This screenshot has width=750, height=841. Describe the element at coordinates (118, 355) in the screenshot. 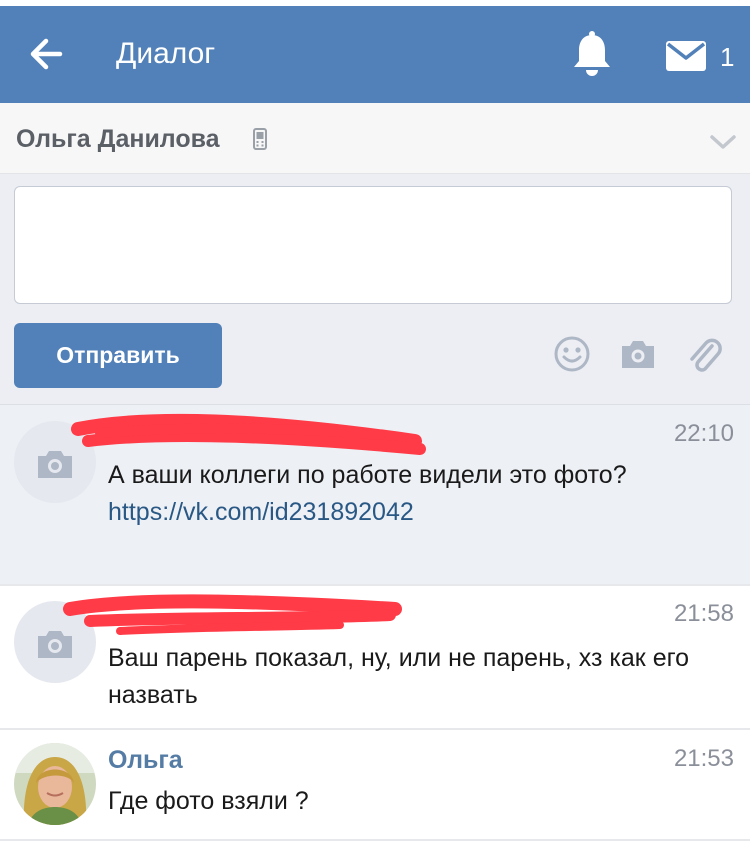

I see `send-button: Отправить` at that location.